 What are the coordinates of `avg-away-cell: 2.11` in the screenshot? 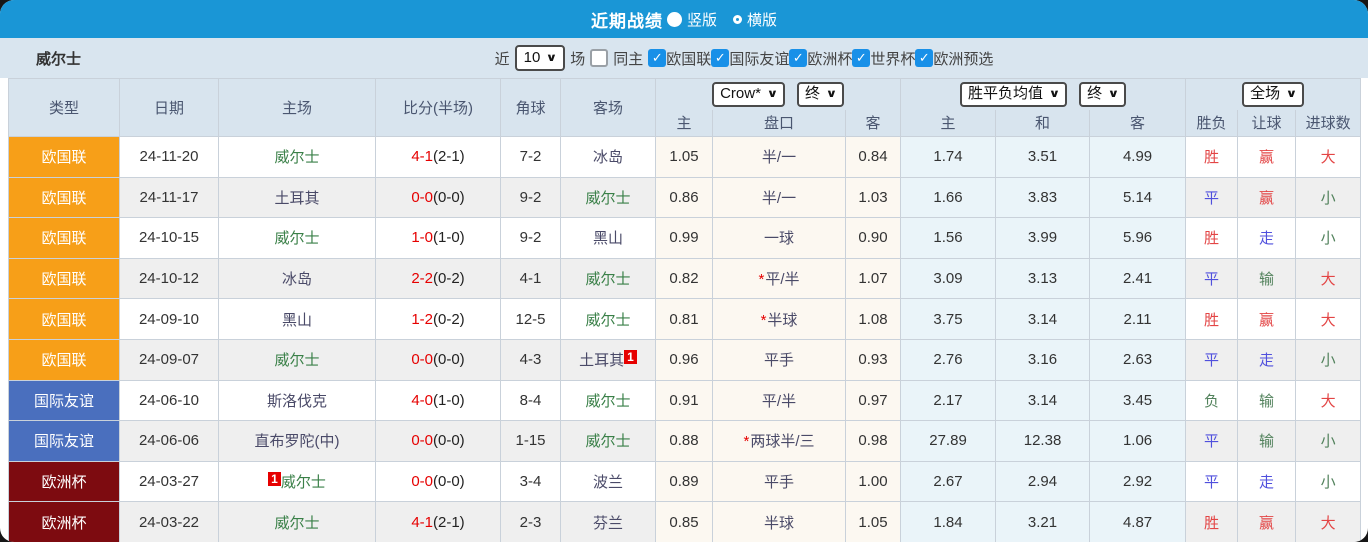 It's located at (1138, 319).